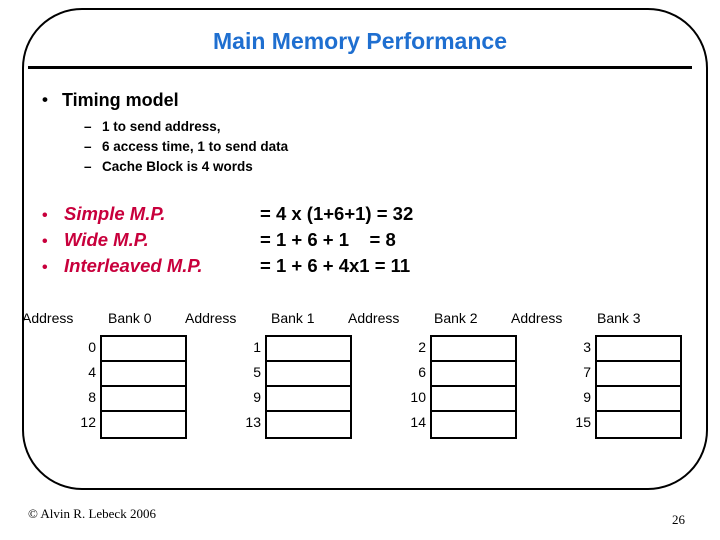 The width and height of the screenshot is (720, 540). Describe the element at coordinates (92, 397) in the screenshot. I see `address-cell: 8` at that location.